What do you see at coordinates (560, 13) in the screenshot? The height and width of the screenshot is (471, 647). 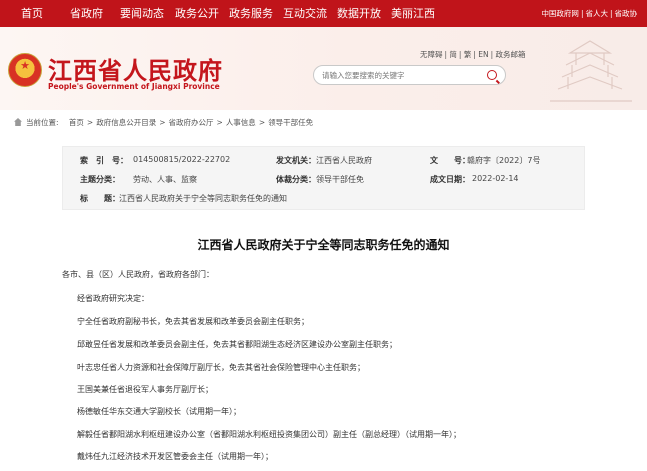 I see `link-china-gov: 中国政府网` at bounding box center [560, 13].